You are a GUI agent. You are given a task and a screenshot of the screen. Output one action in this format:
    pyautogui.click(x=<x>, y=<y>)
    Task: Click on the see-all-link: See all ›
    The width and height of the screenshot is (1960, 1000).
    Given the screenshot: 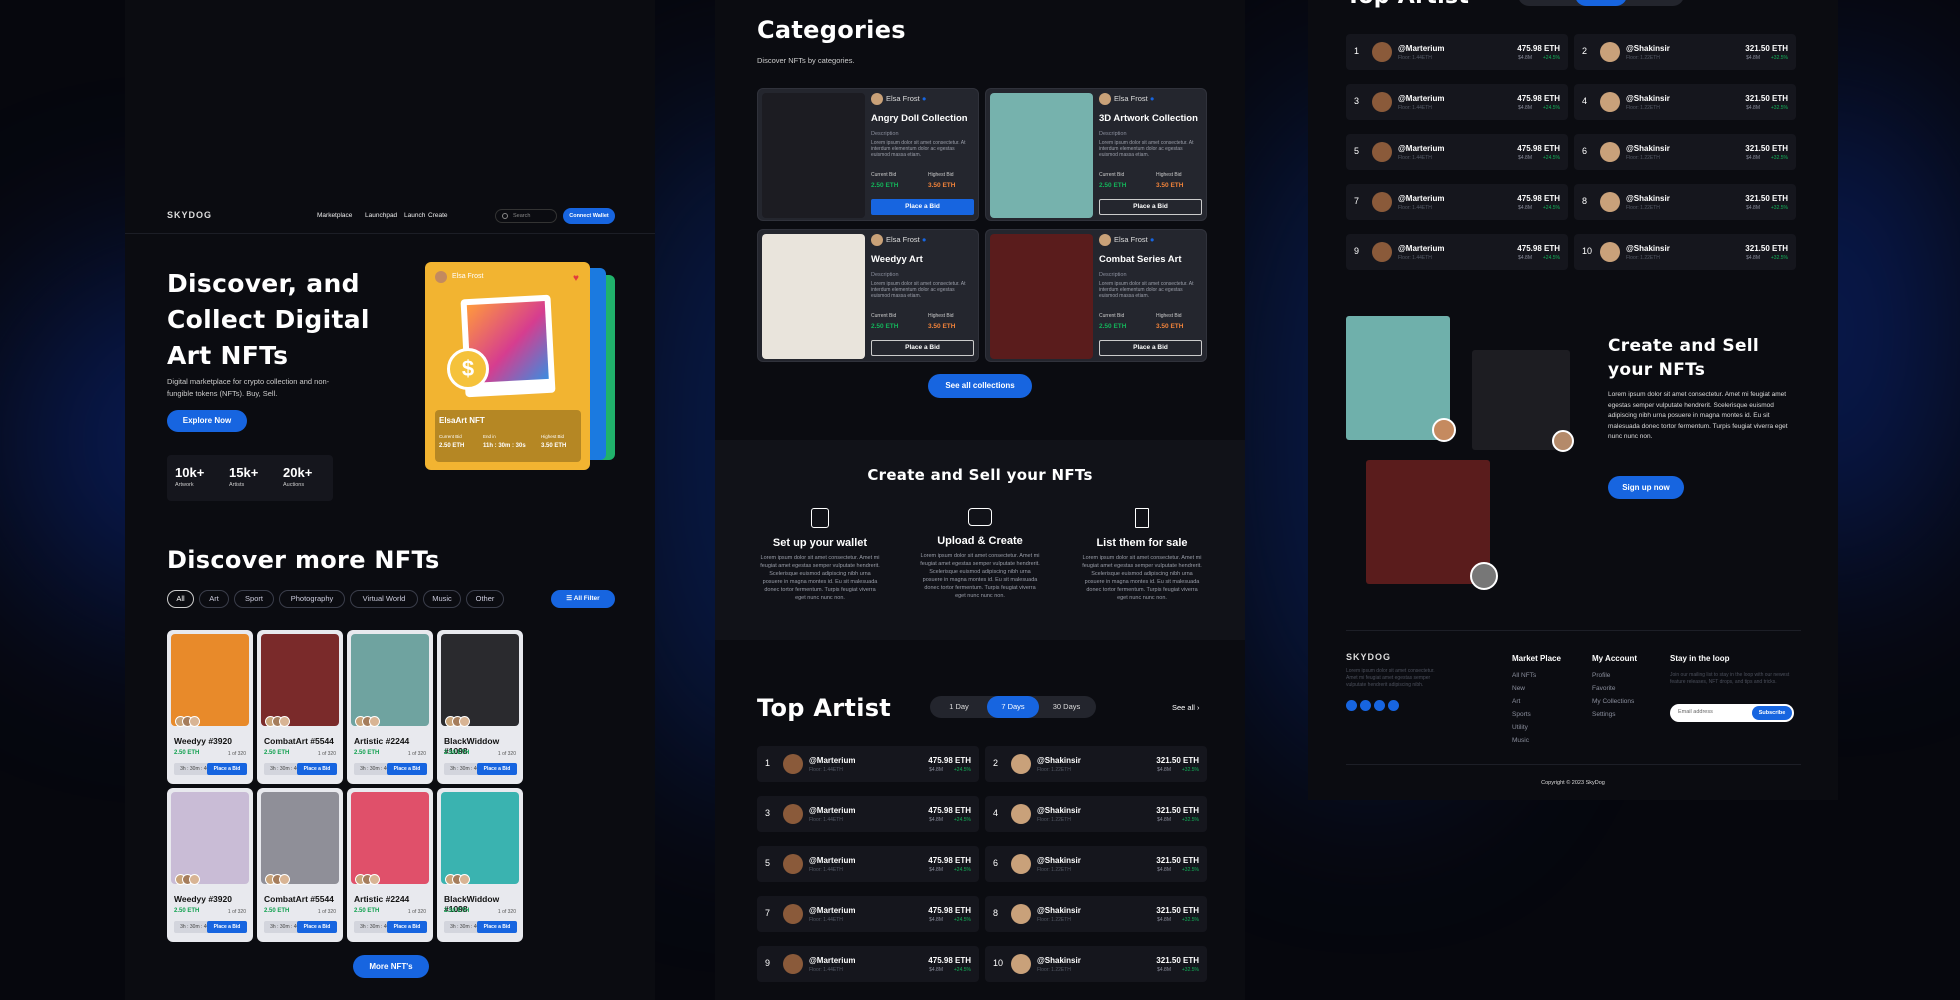 What is the action you would take?
    pyautogui.click(x=1186, y=707)
    